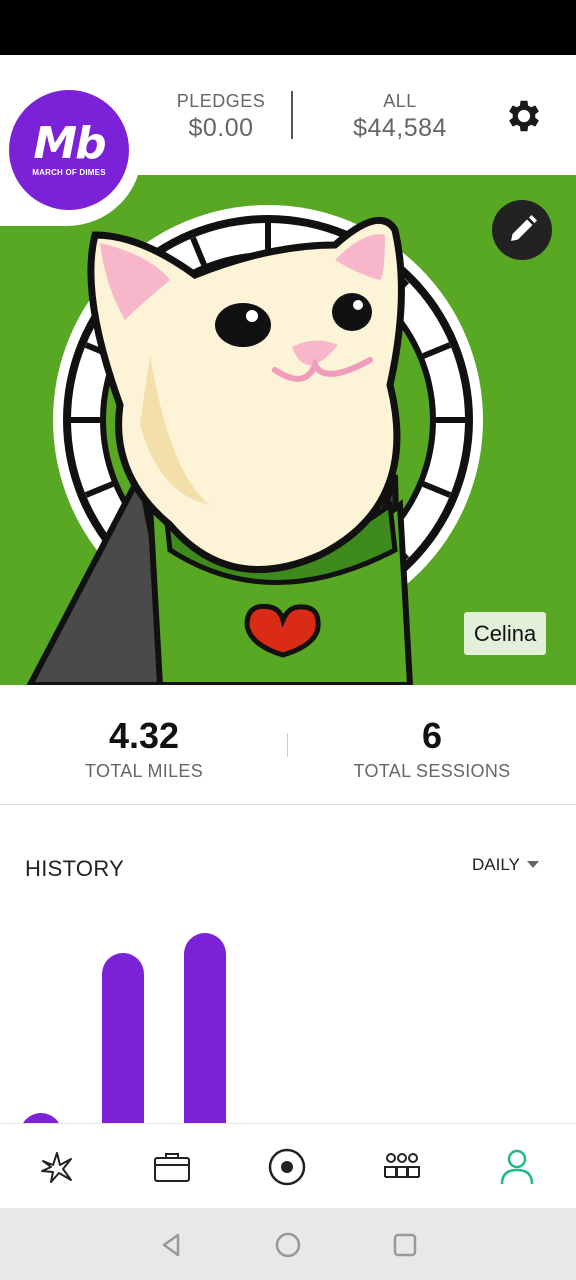 The height and width of the screenshot is (1280, 576). What do you see at coordinates (69, 143) in the screenshot?
I see `logo-mark: Mb` at bounding box center [69, 143].